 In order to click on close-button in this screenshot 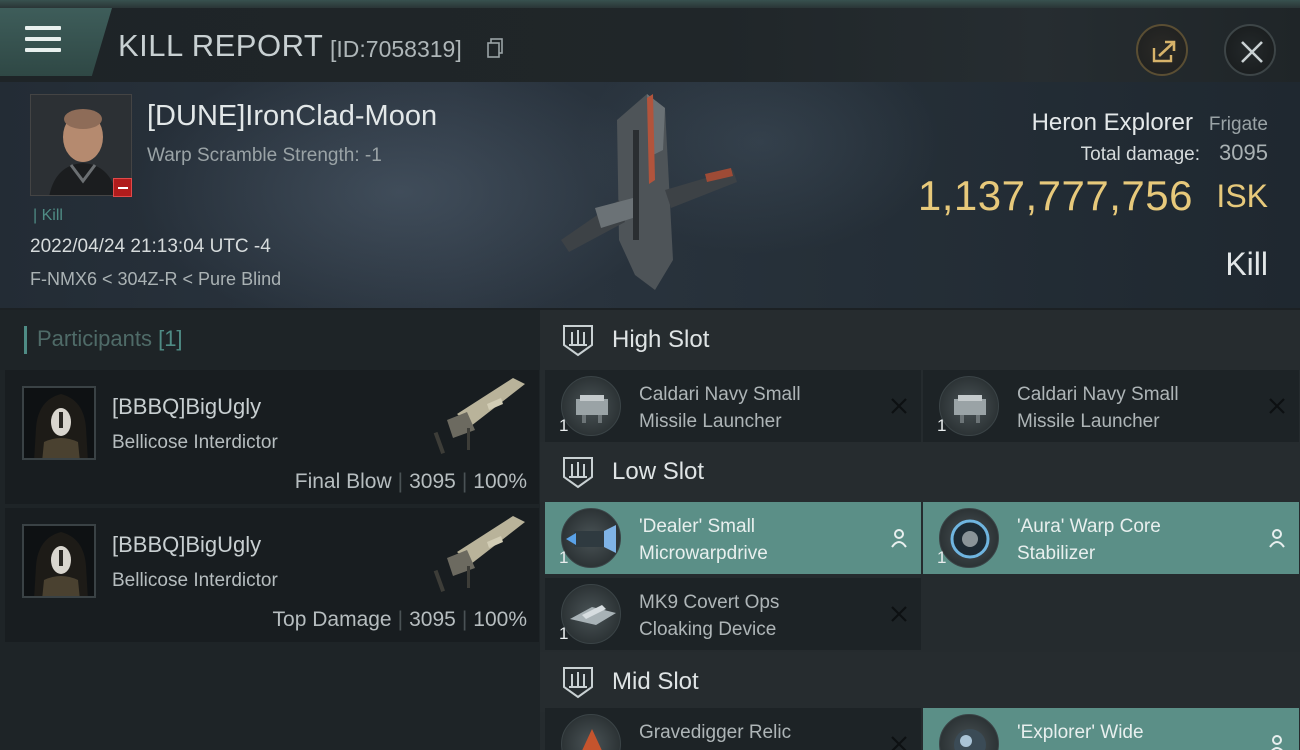, I will do `click(1250, 50)`.